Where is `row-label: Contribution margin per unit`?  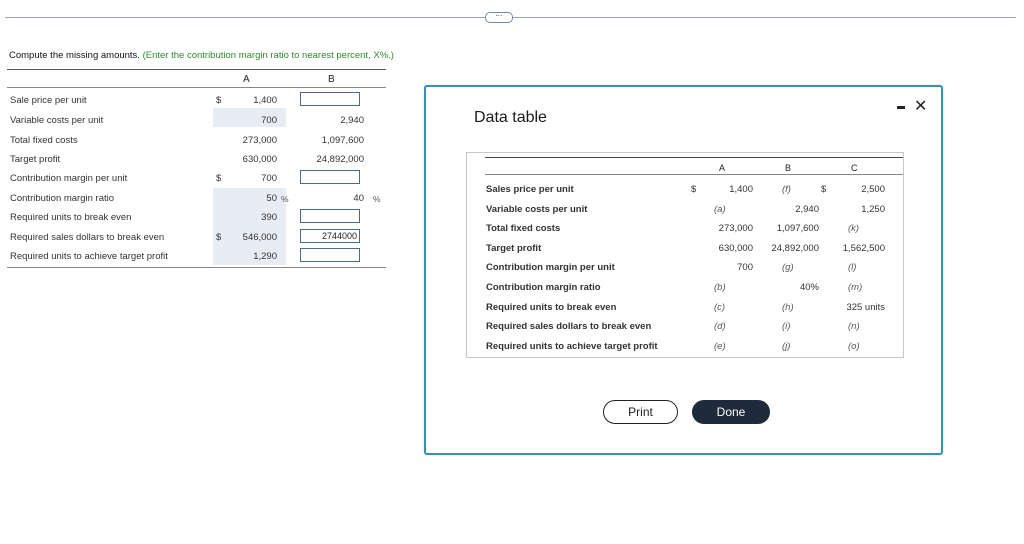
row-label: Contribution margin per unit is located at coordinates (69, 178).